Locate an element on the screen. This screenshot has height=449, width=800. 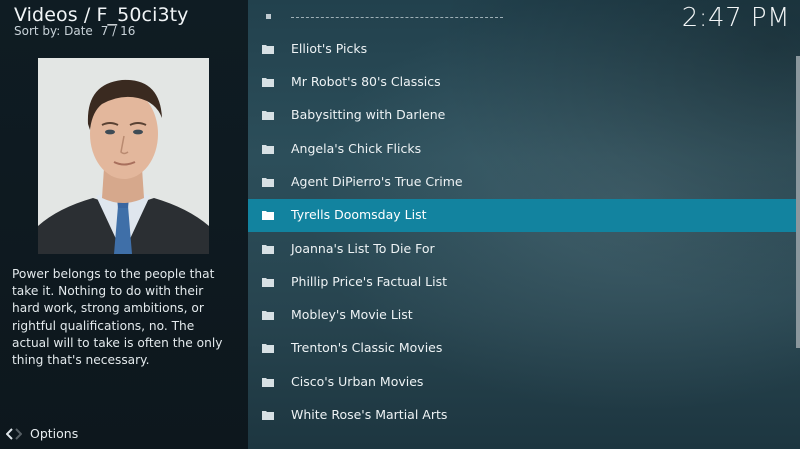
list-item-label: Joanna's List To Die For is located at coordinates (363, 248).